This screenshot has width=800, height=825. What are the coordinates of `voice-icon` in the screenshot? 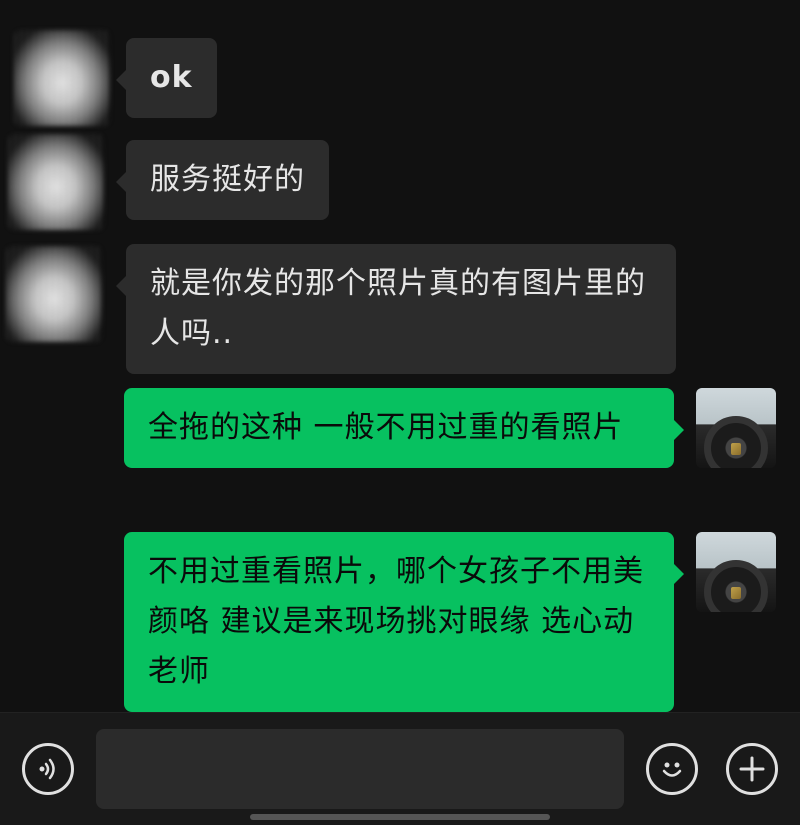 It's located at (47, 769).